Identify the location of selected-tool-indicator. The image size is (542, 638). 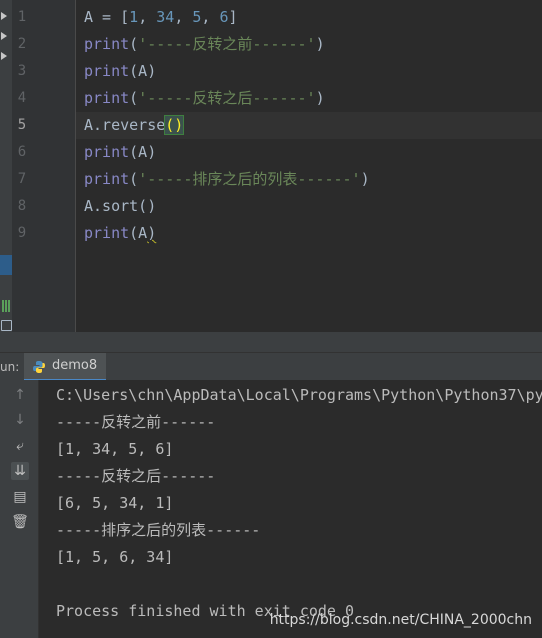
(6, 265).